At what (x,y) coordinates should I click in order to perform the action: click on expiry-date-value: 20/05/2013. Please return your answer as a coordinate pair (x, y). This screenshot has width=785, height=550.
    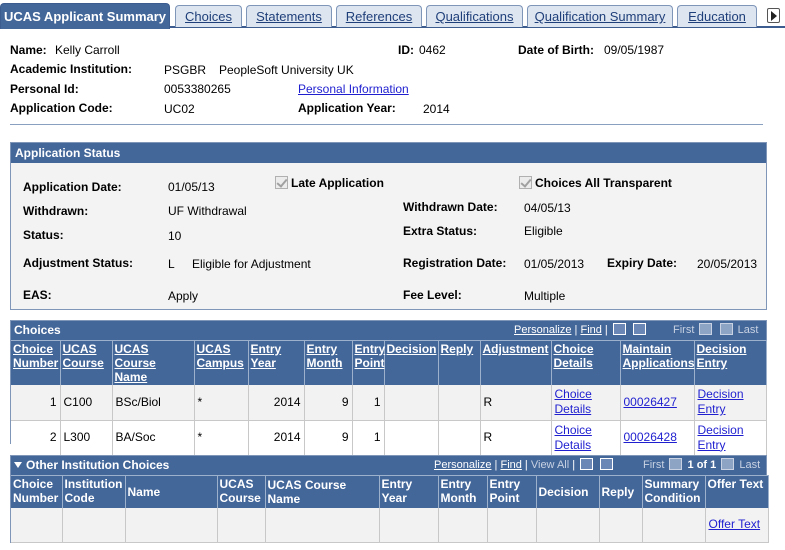
    Looking at the image, I should click on (727, 264).